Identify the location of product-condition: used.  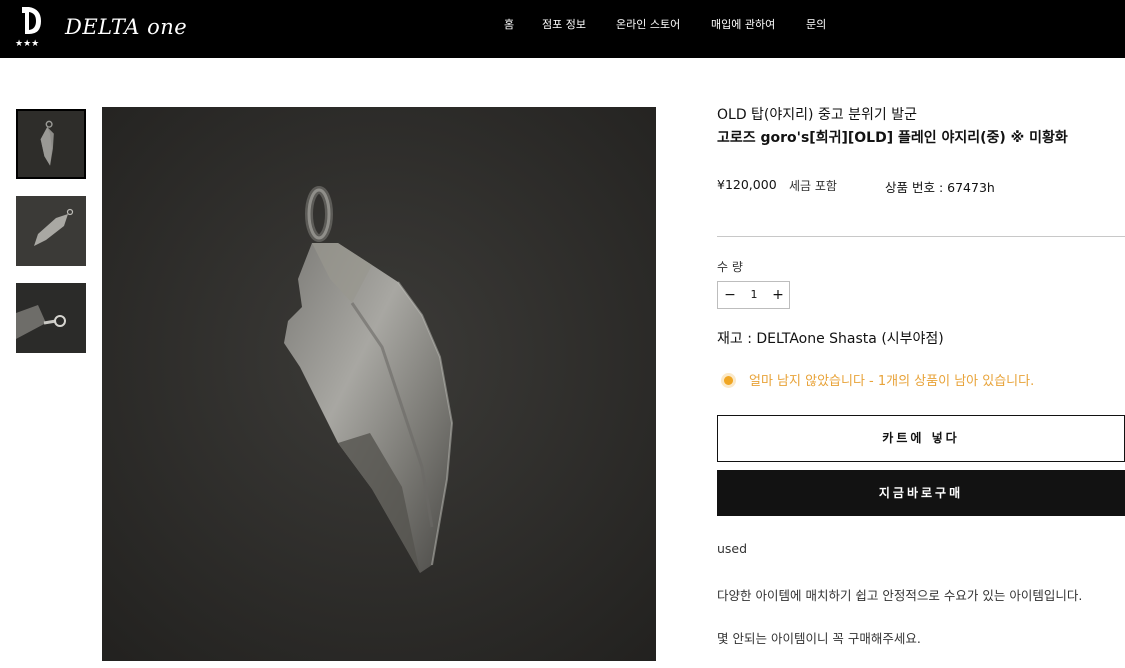
(732, 548).